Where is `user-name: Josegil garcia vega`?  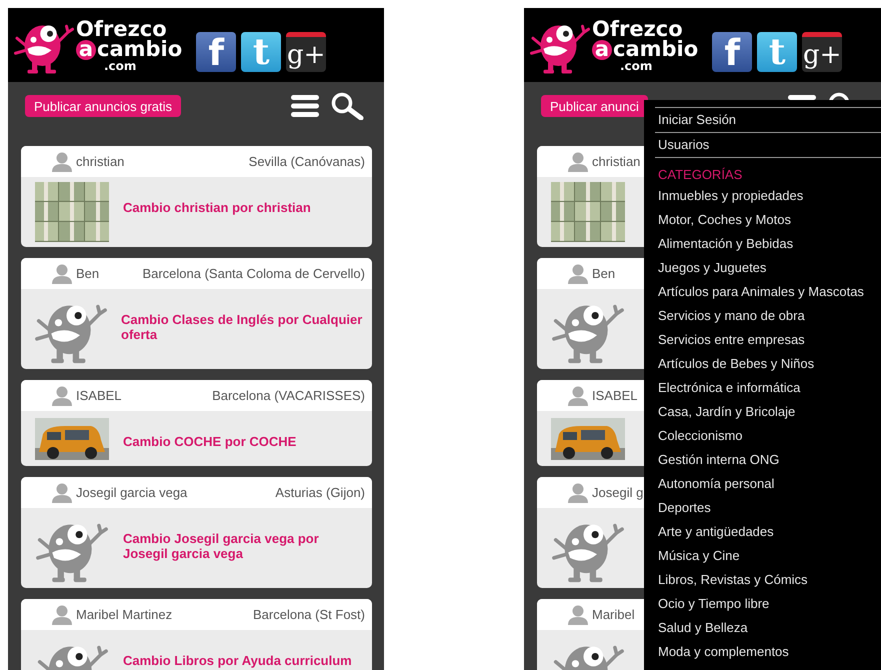 user-name: Josegil garcia vega is located at coordinates (132, 492).